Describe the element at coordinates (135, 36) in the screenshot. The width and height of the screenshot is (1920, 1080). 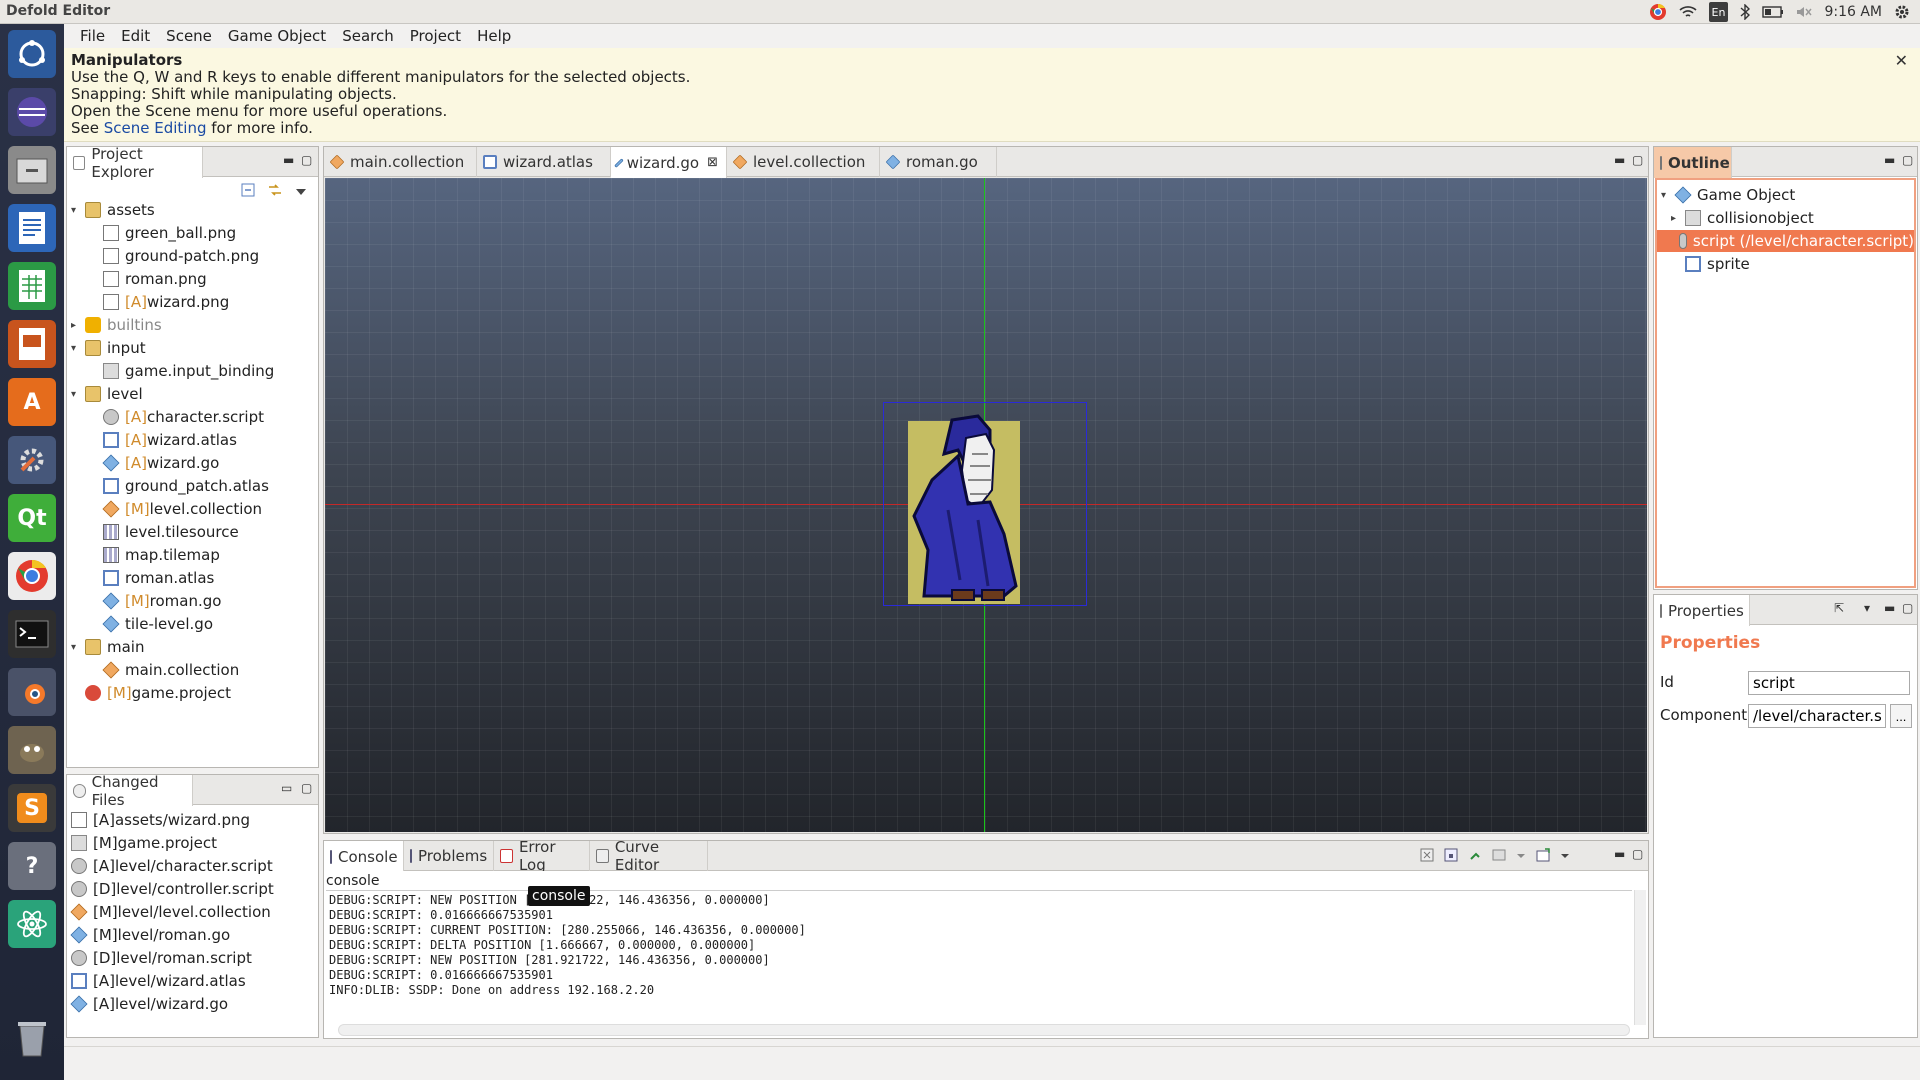
I see `menu-edit: Edit` at that location.